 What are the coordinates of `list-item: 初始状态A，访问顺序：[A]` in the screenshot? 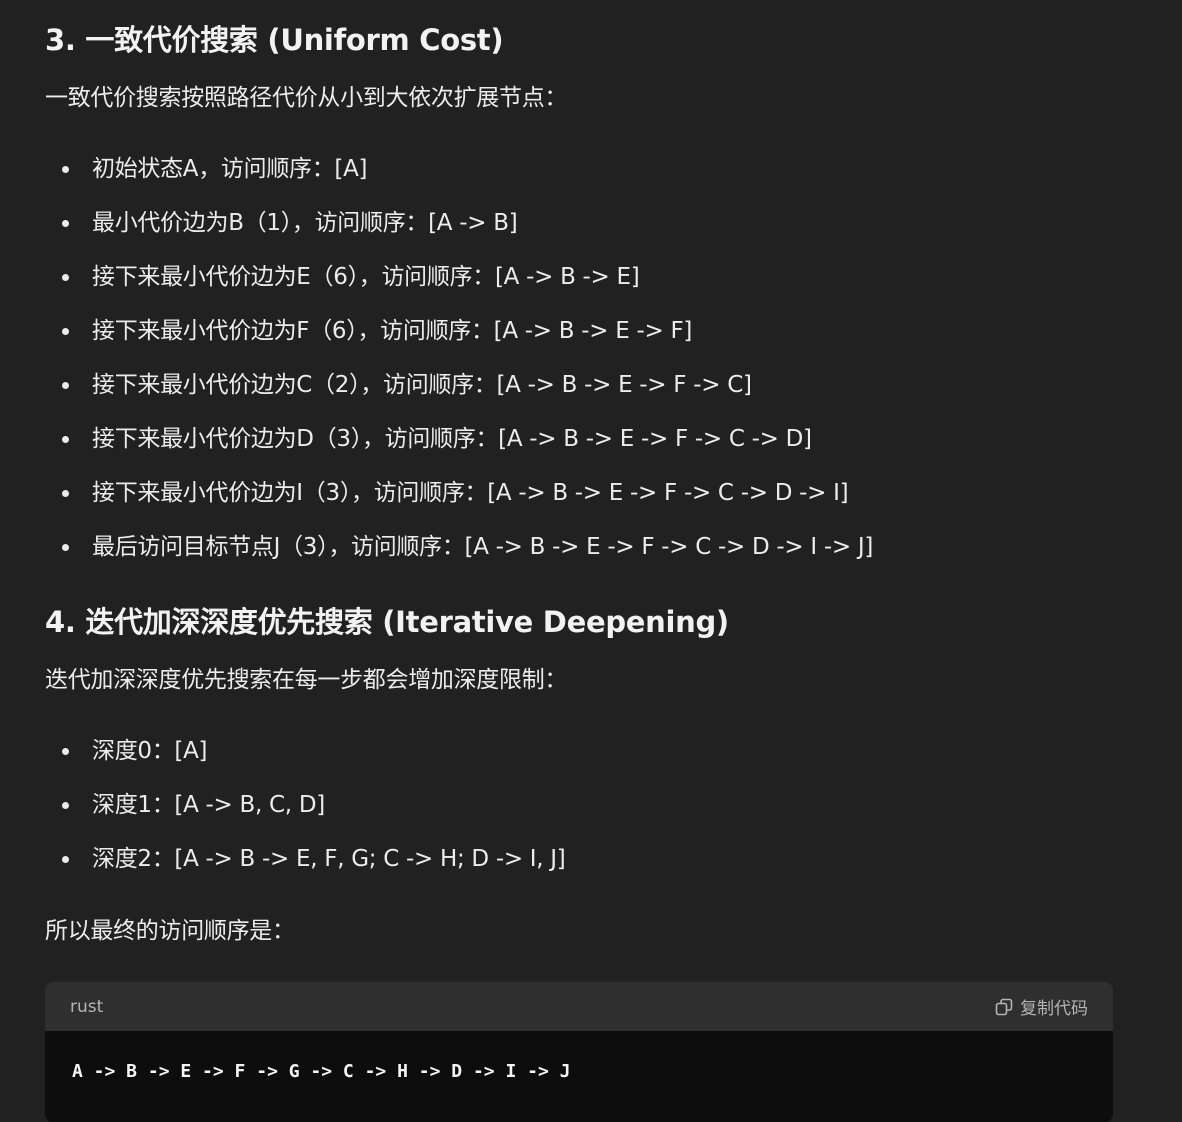 It's located at (459, 179).